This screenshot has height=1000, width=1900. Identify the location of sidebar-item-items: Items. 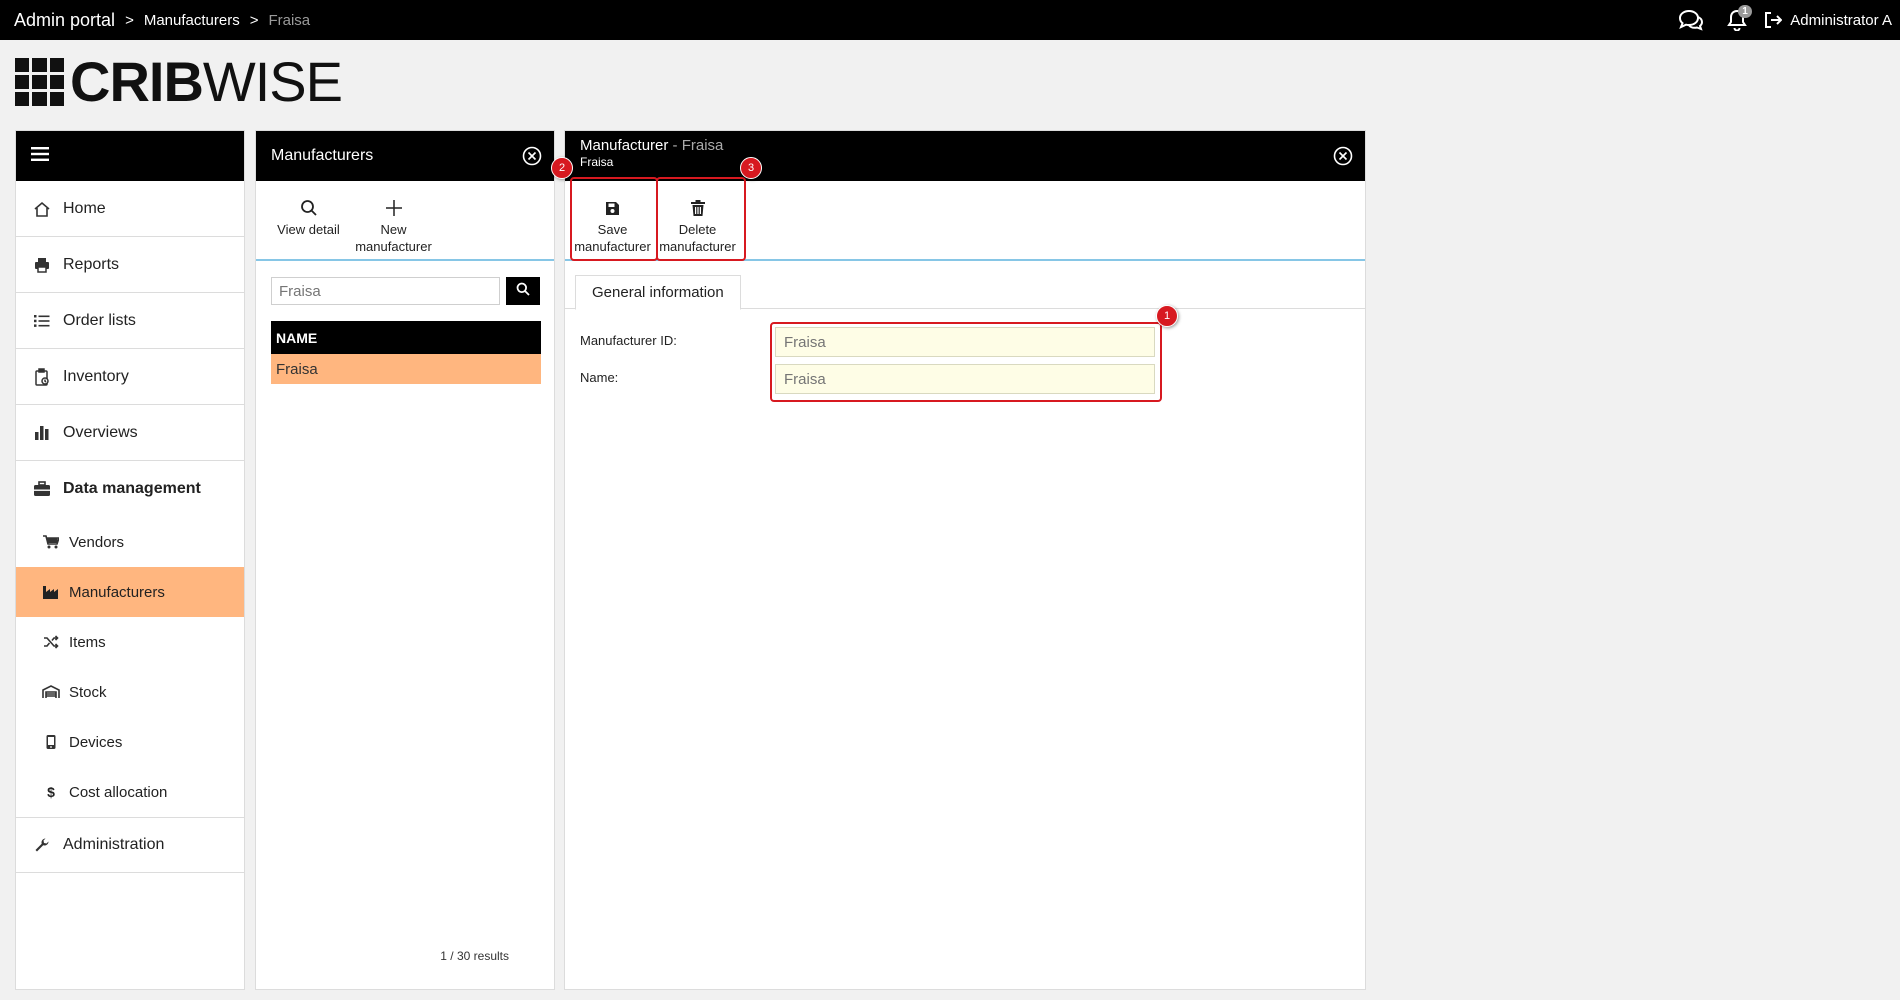
(130, 642).